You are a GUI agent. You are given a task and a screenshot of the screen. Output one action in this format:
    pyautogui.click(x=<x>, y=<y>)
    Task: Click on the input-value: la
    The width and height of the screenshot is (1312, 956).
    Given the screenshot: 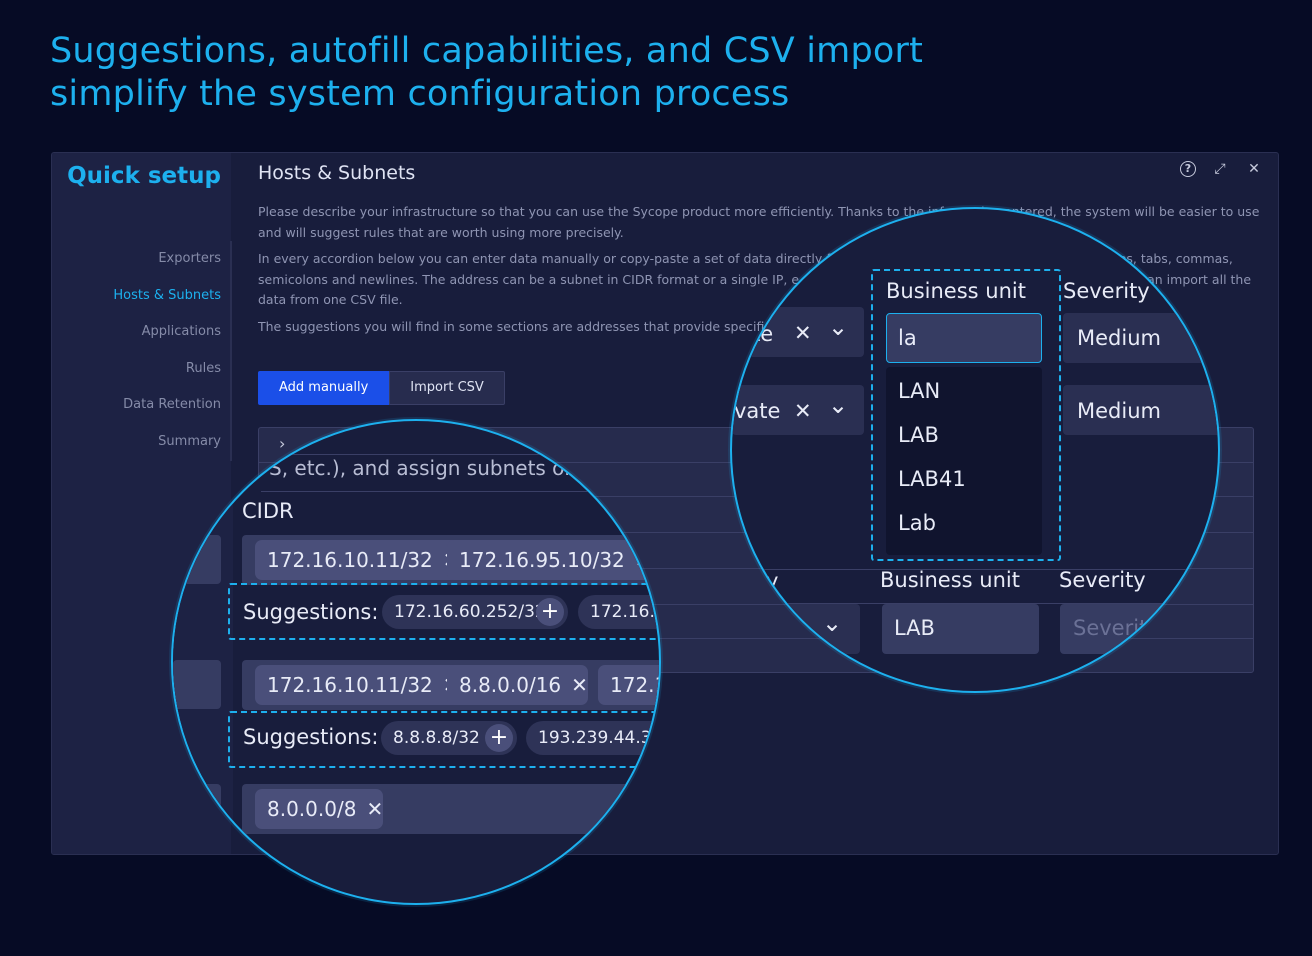 What is the action you would take?
    pyautogui.click(x=907, y=338)
    